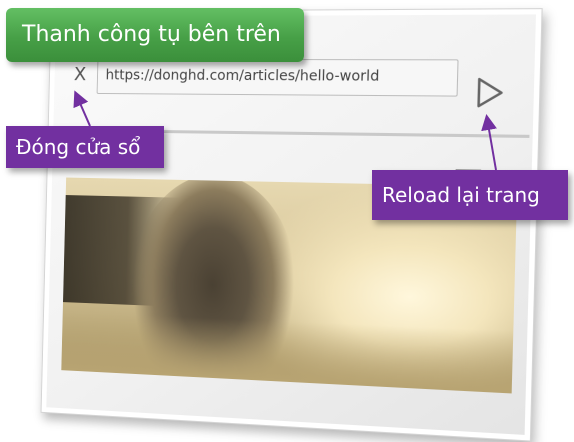 The height and width of the screenshot is (442, 574). Describe the element at coordinates (79, 75) in the screenshot. I see `close-icon: X` at that location.